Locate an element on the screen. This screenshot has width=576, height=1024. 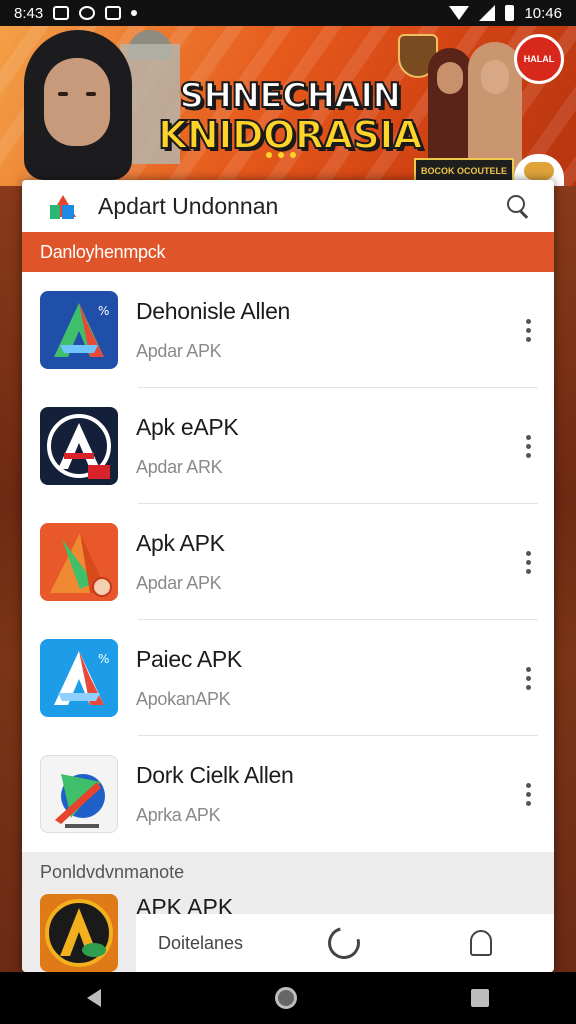
navigation-bar is located at coordinates (288, 998).